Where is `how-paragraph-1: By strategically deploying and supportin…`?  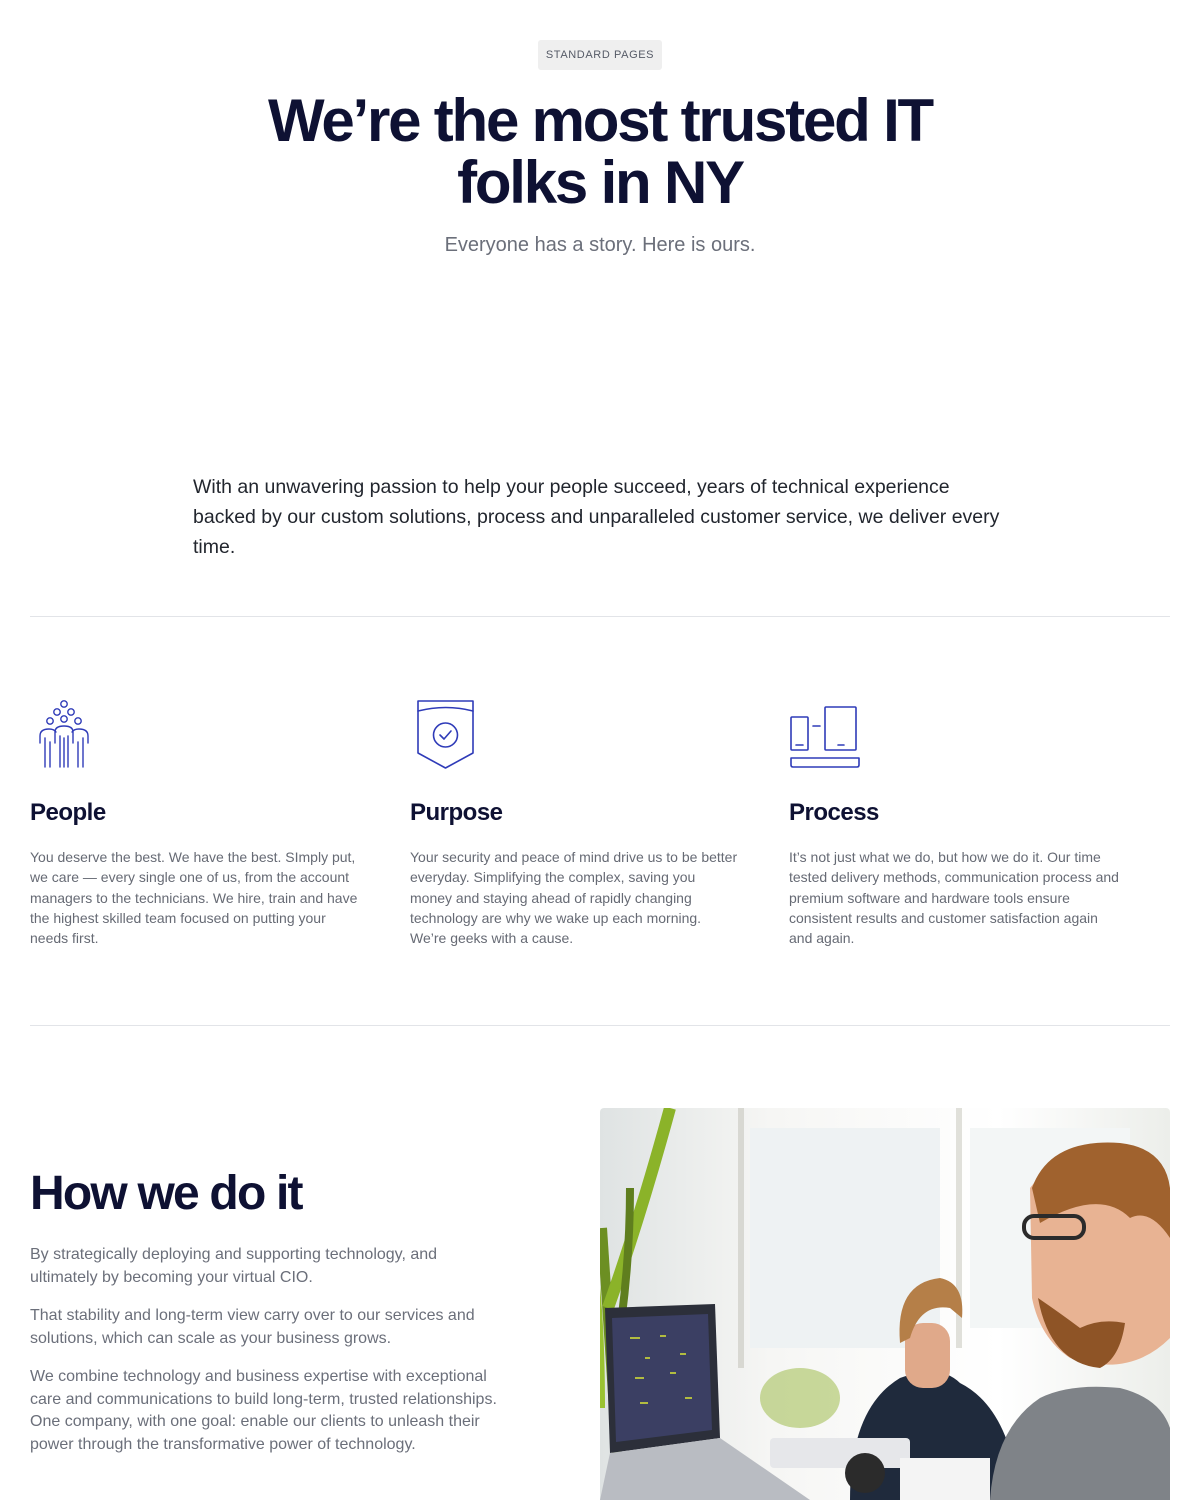 how-paragraph-1: By strategically deploying and supportin… is located at coordinates (234, 1266).